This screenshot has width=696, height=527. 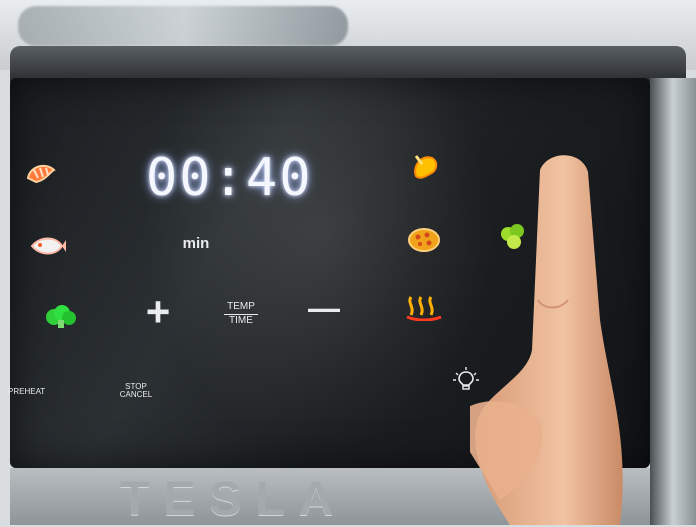 What do you see at coordinates (196, 243) in the screenshot?
I see `unit-label: min` at bounding box center [196, 243].